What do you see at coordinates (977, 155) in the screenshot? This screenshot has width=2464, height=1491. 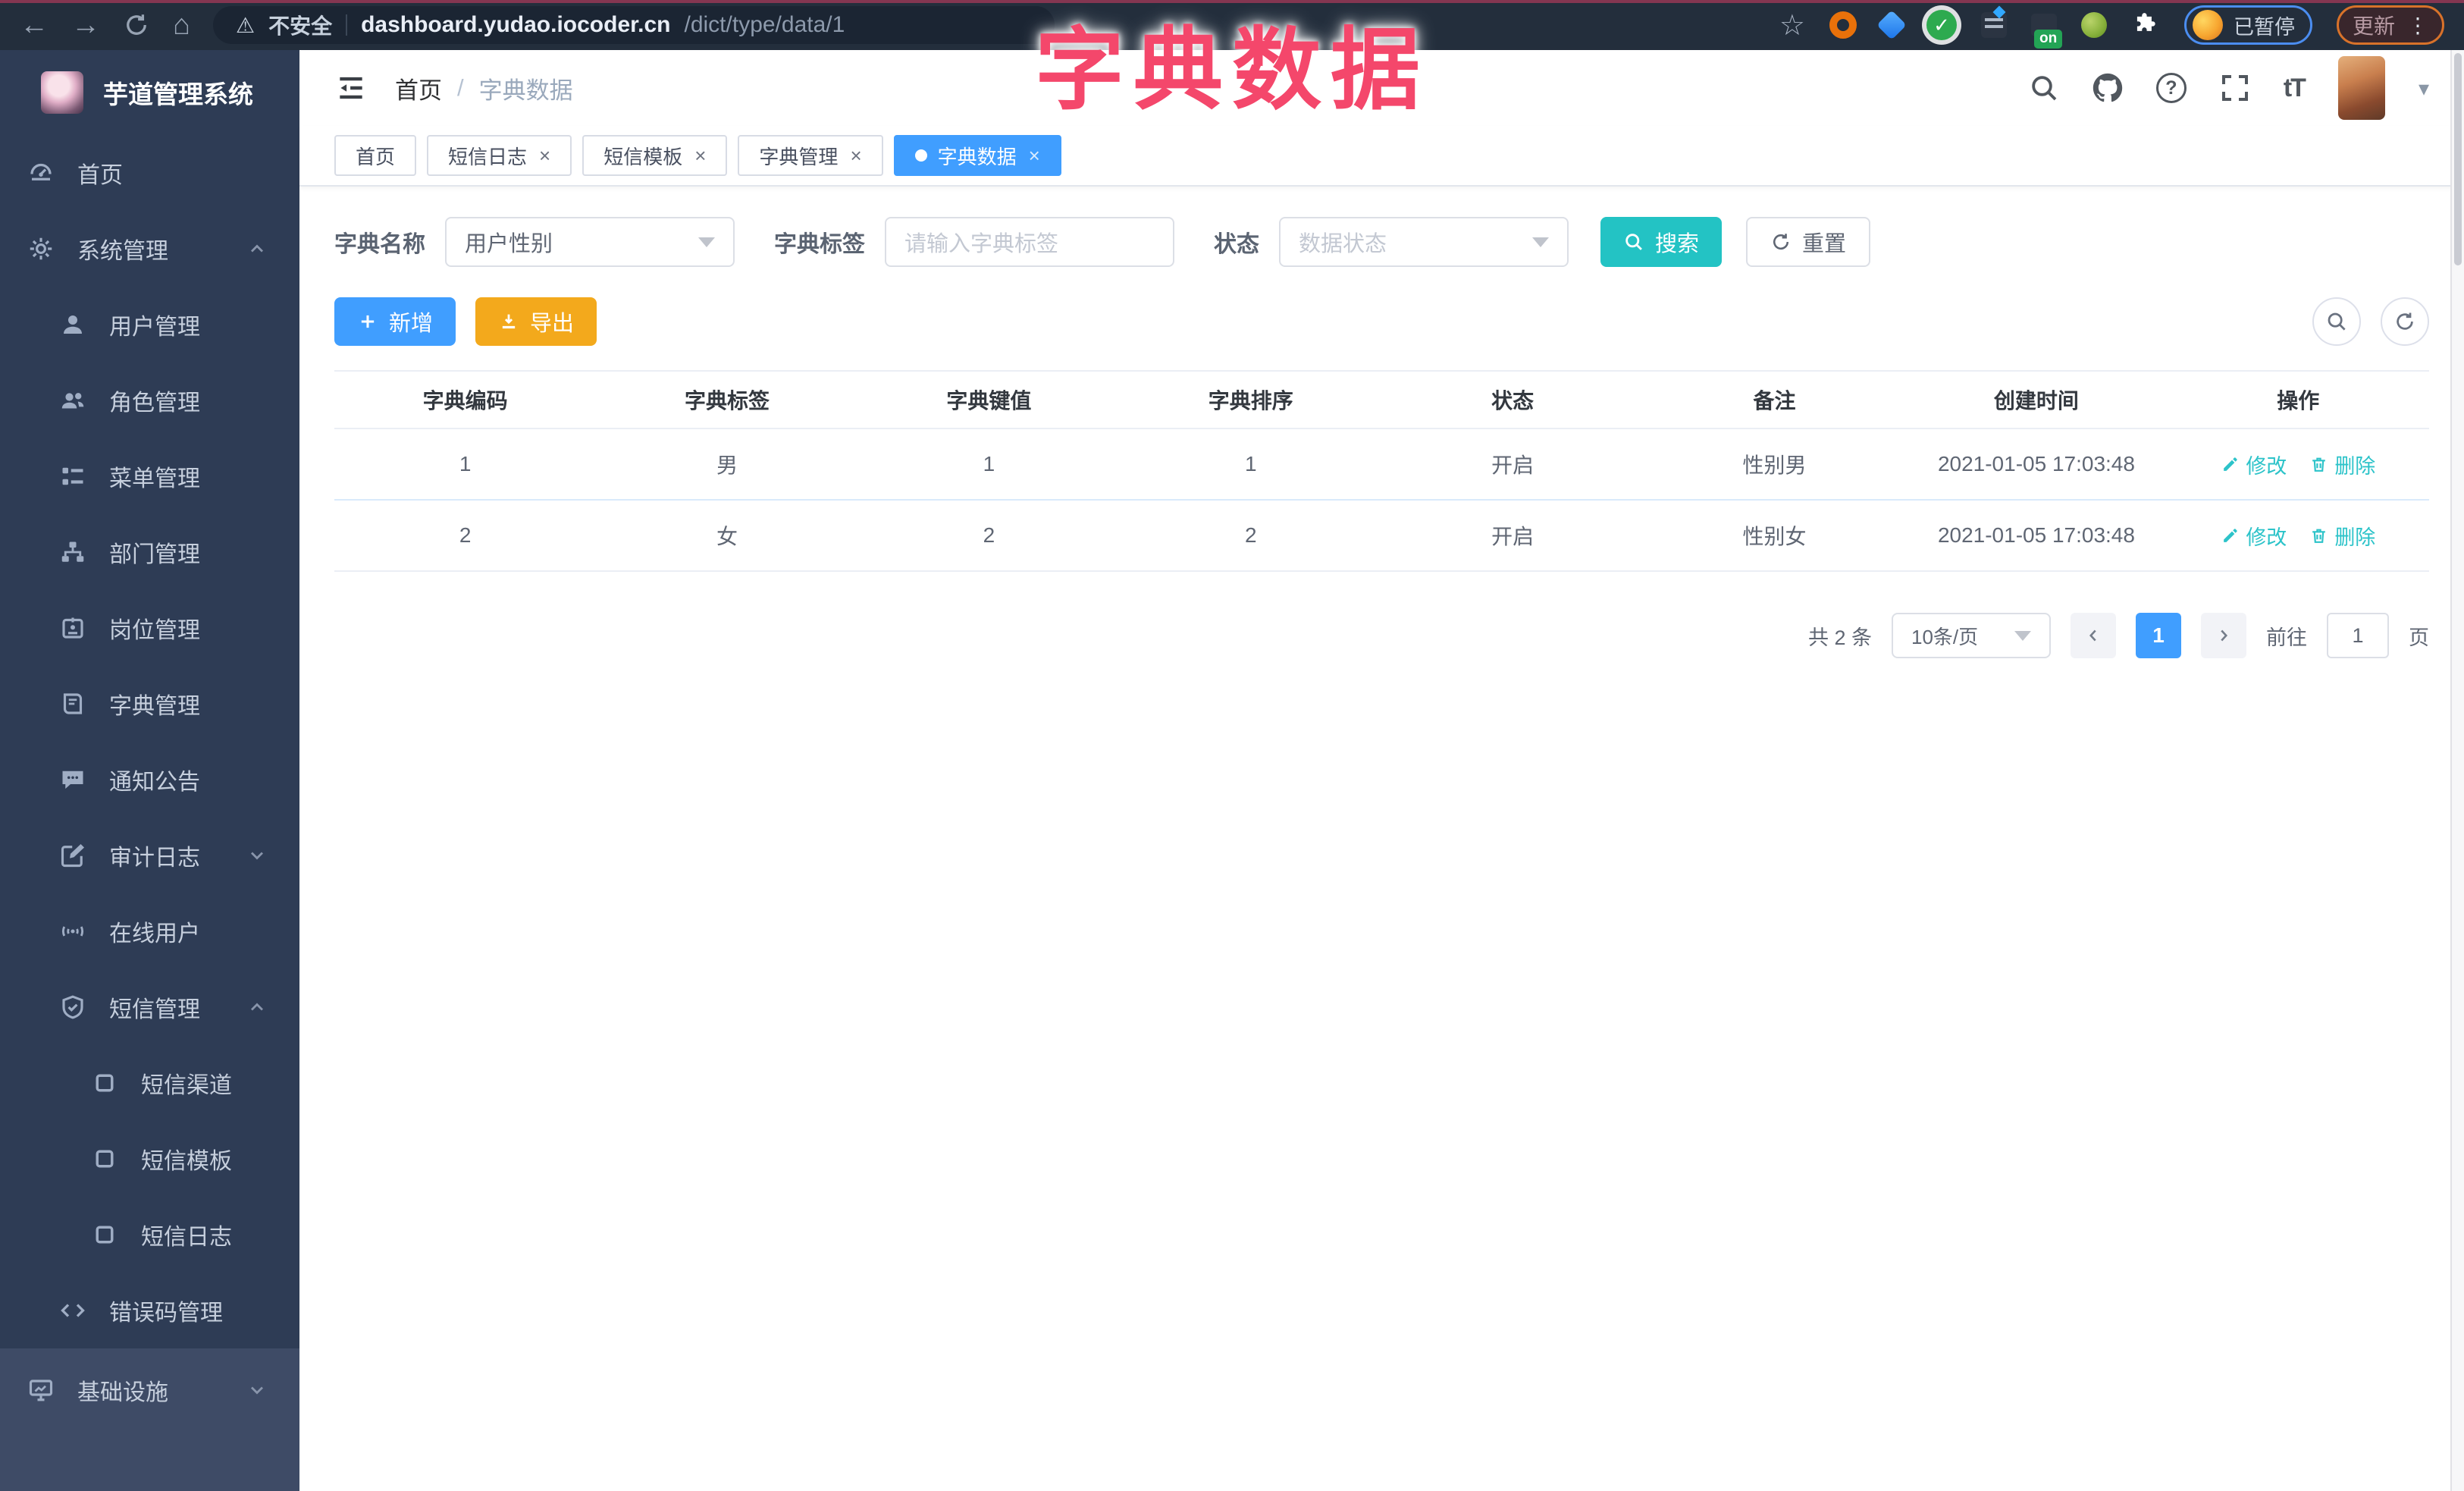 I see `tab: 字典数据 ×` at bounding box center [977, 155].